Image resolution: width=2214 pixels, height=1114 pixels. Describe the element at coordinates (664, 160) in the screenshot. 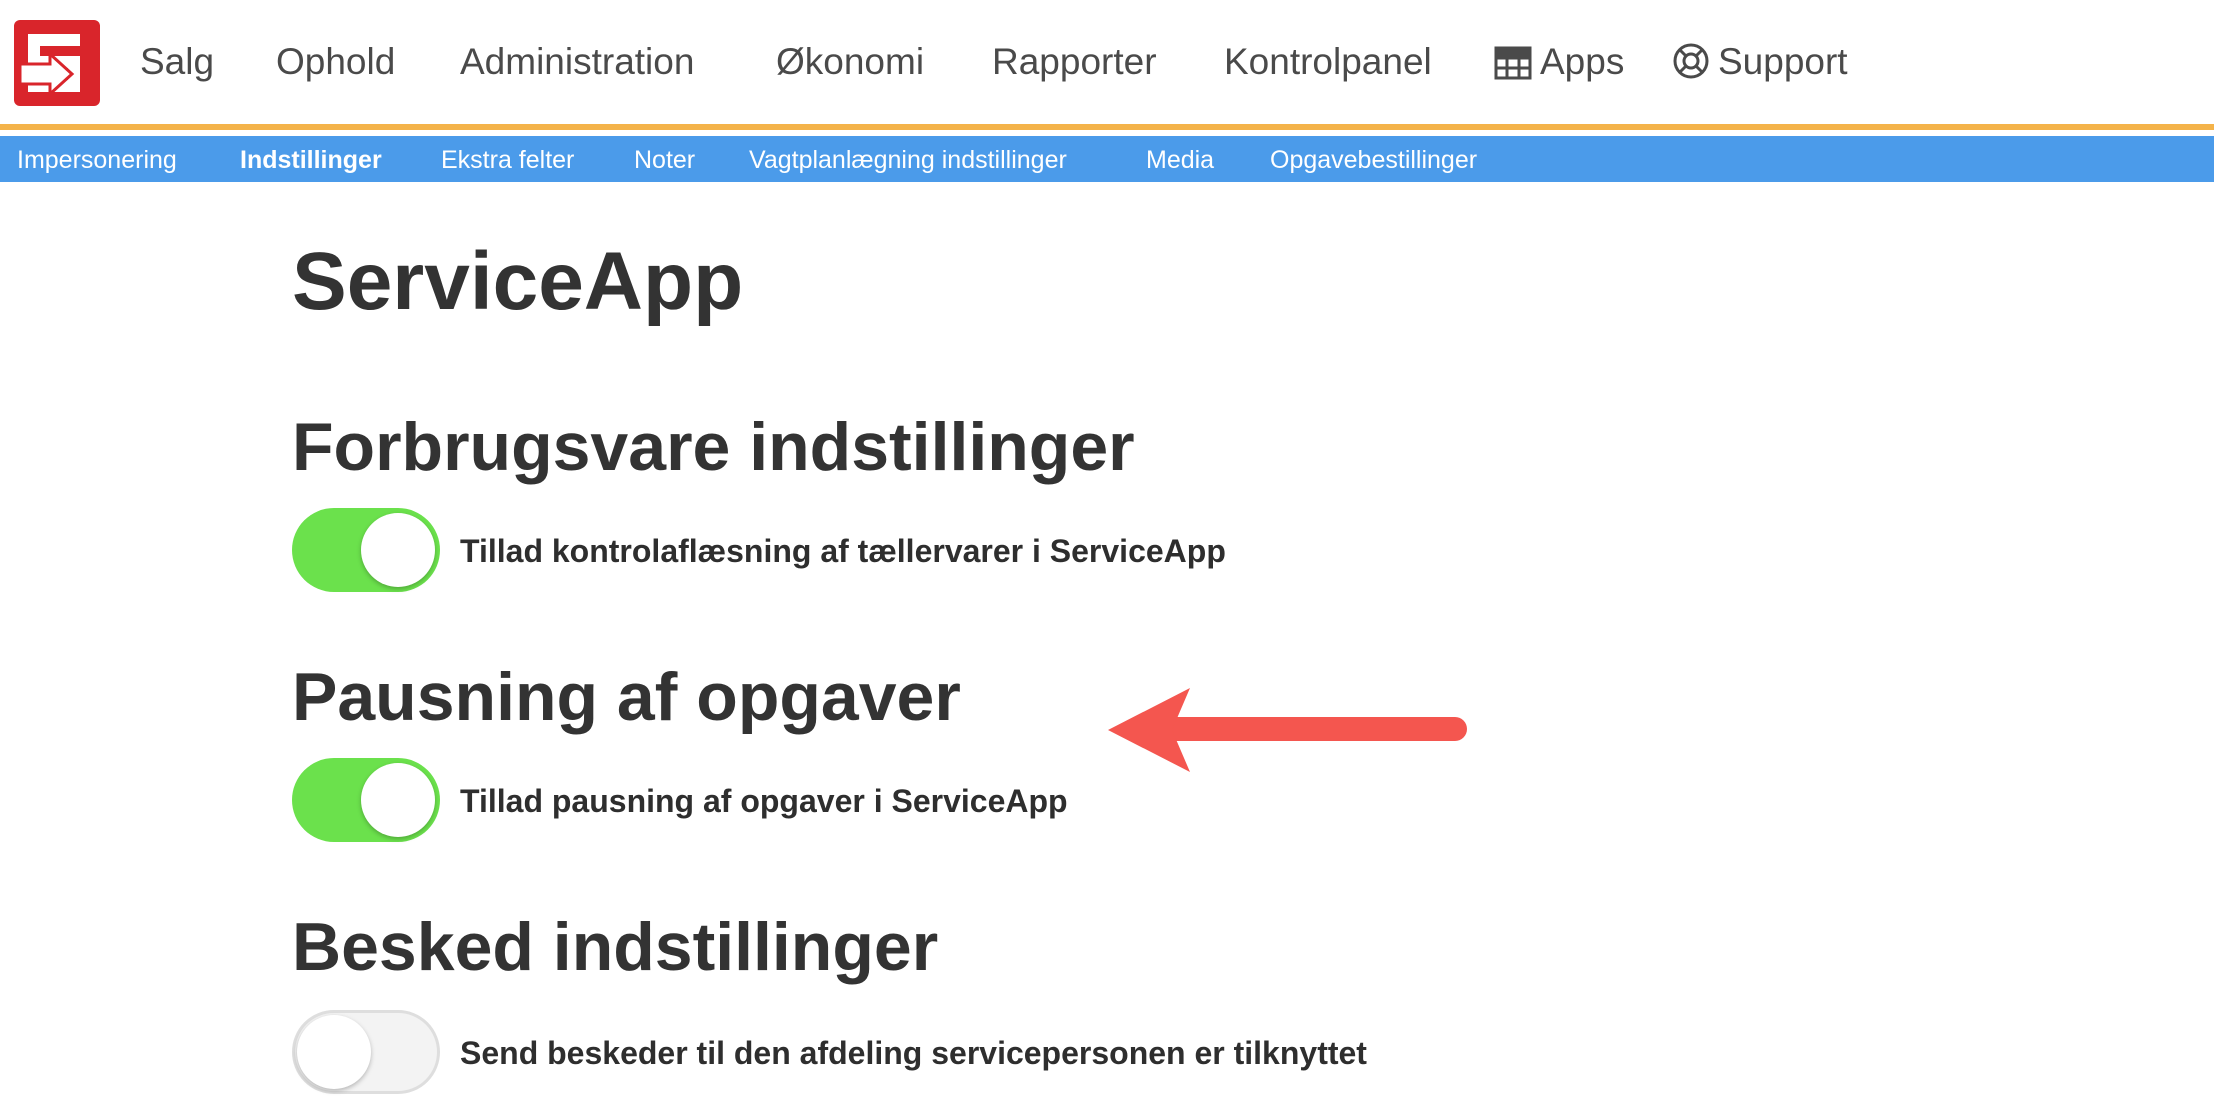

I see `subnav-noter: Noter` at that location.